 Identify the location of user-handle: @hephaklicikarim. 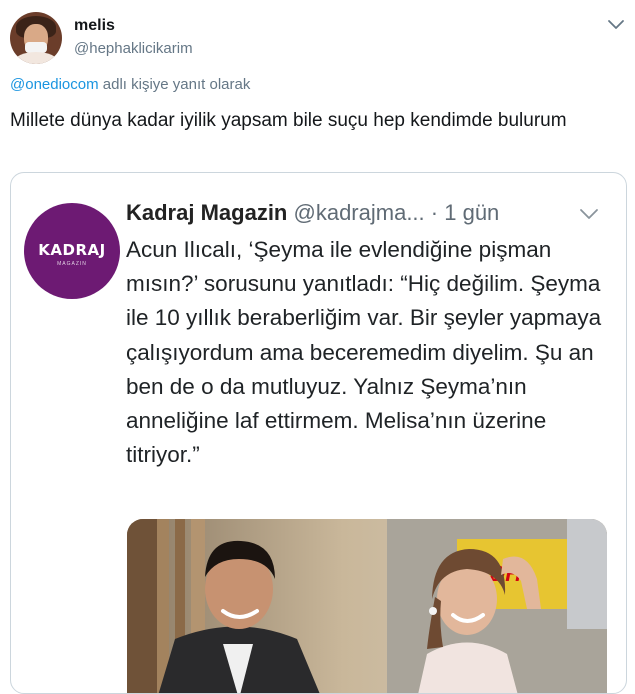
(133, 48).